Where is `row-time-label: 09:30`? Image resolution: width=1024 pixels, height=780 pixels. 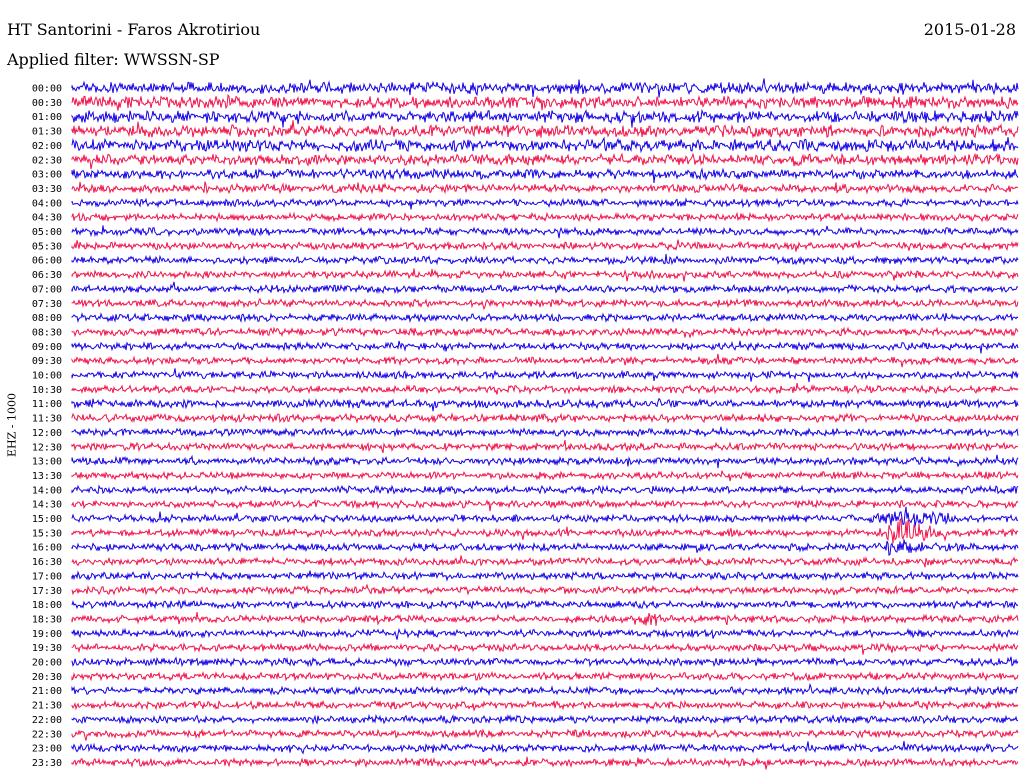 row-time-label: 09:30 is located at coordinates (47, 361).